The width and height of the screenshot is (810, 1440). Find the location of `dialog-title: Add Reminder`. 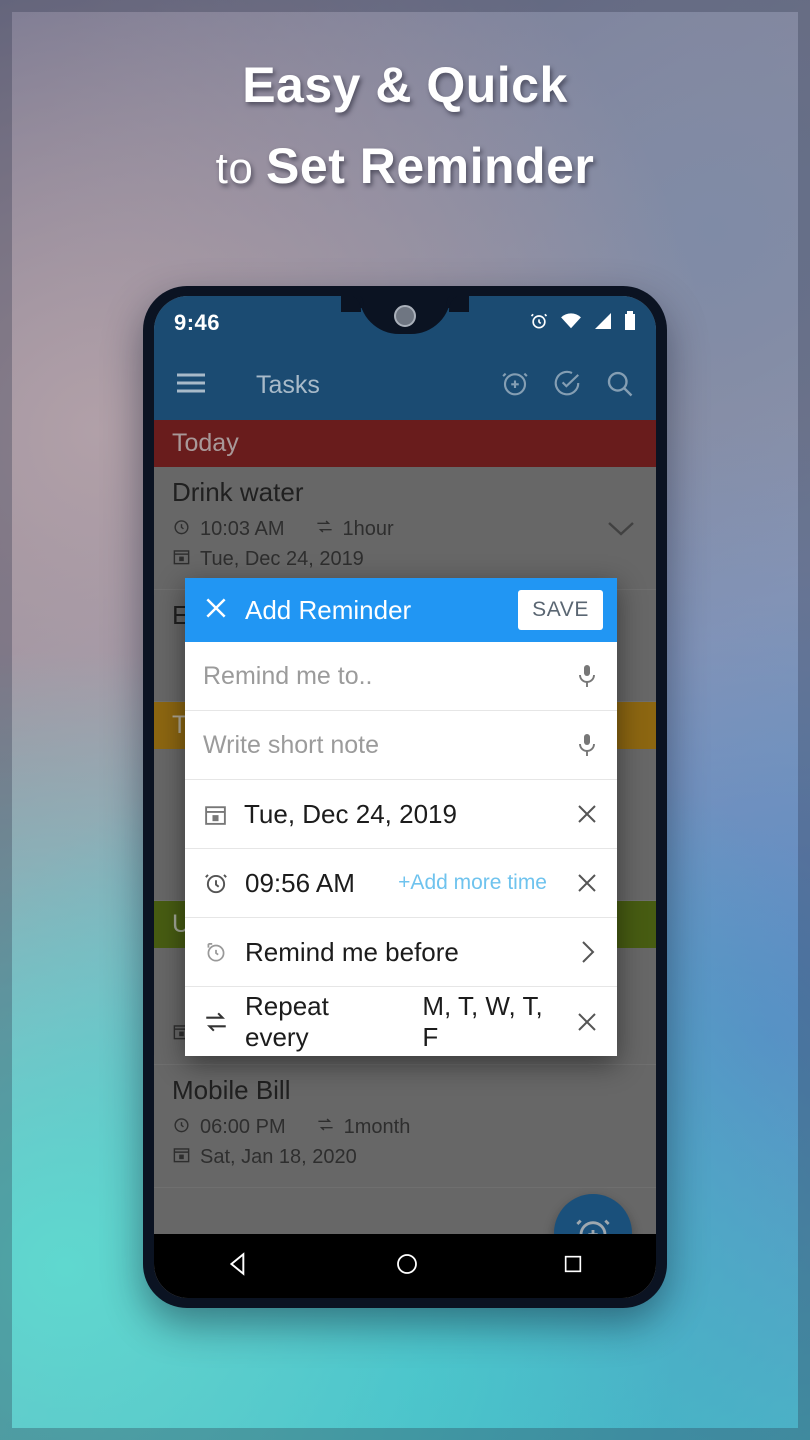

dialog-title: Add Reminder is located at coordinates (328, 609).